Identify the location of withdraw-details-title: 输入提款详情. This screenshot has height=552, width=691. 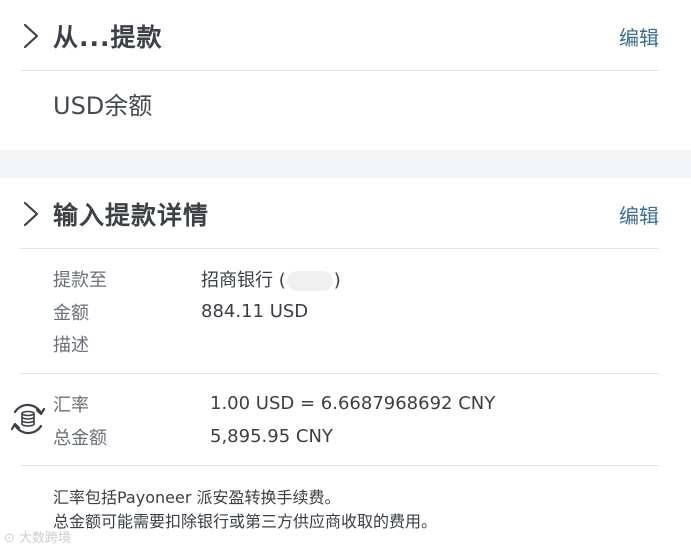
(131, 215).